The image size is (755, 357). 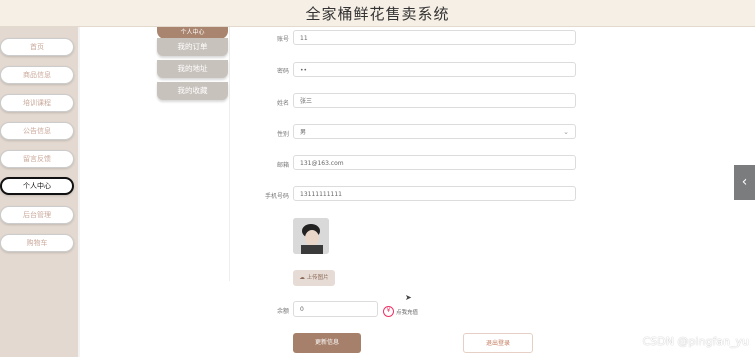 I want to click on balance-field: 0, so click(x=335, y=309).